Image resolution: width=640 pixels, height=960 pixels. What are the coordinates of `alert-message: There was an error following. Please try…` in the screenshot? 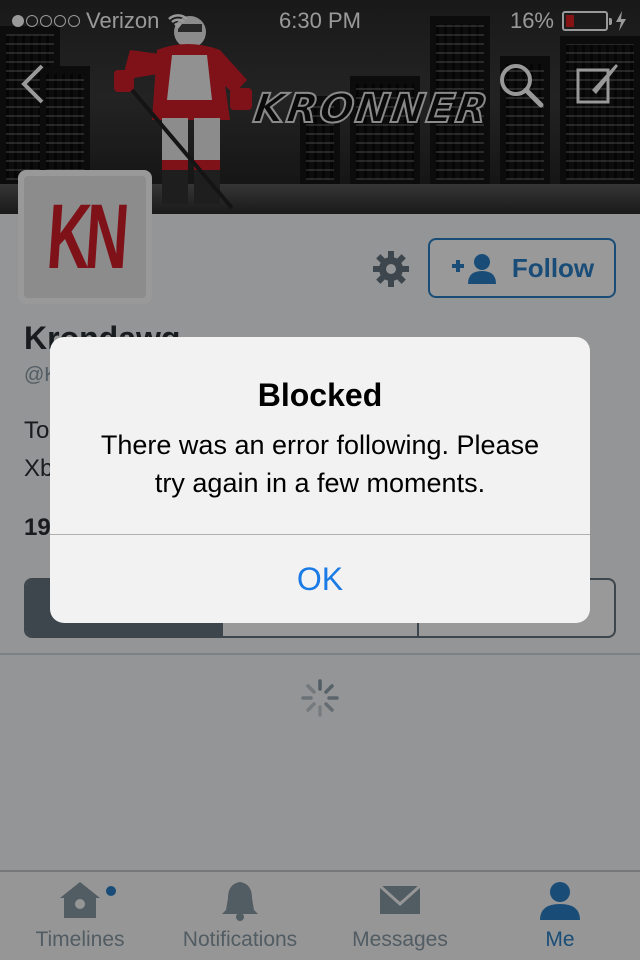 It's located at (320, 464).